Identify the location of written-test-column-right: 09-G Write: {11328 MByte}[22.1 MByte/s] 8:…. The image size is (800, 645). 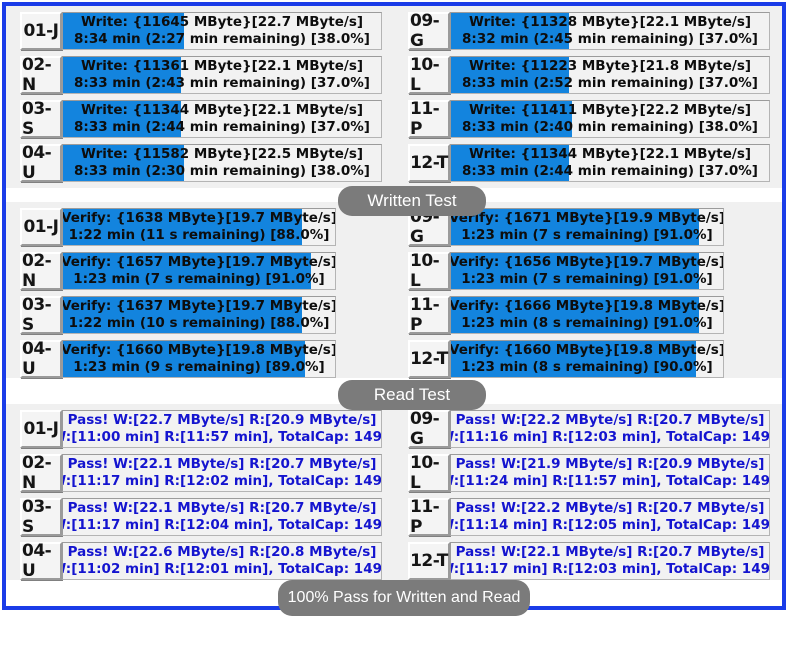
(588, 102).